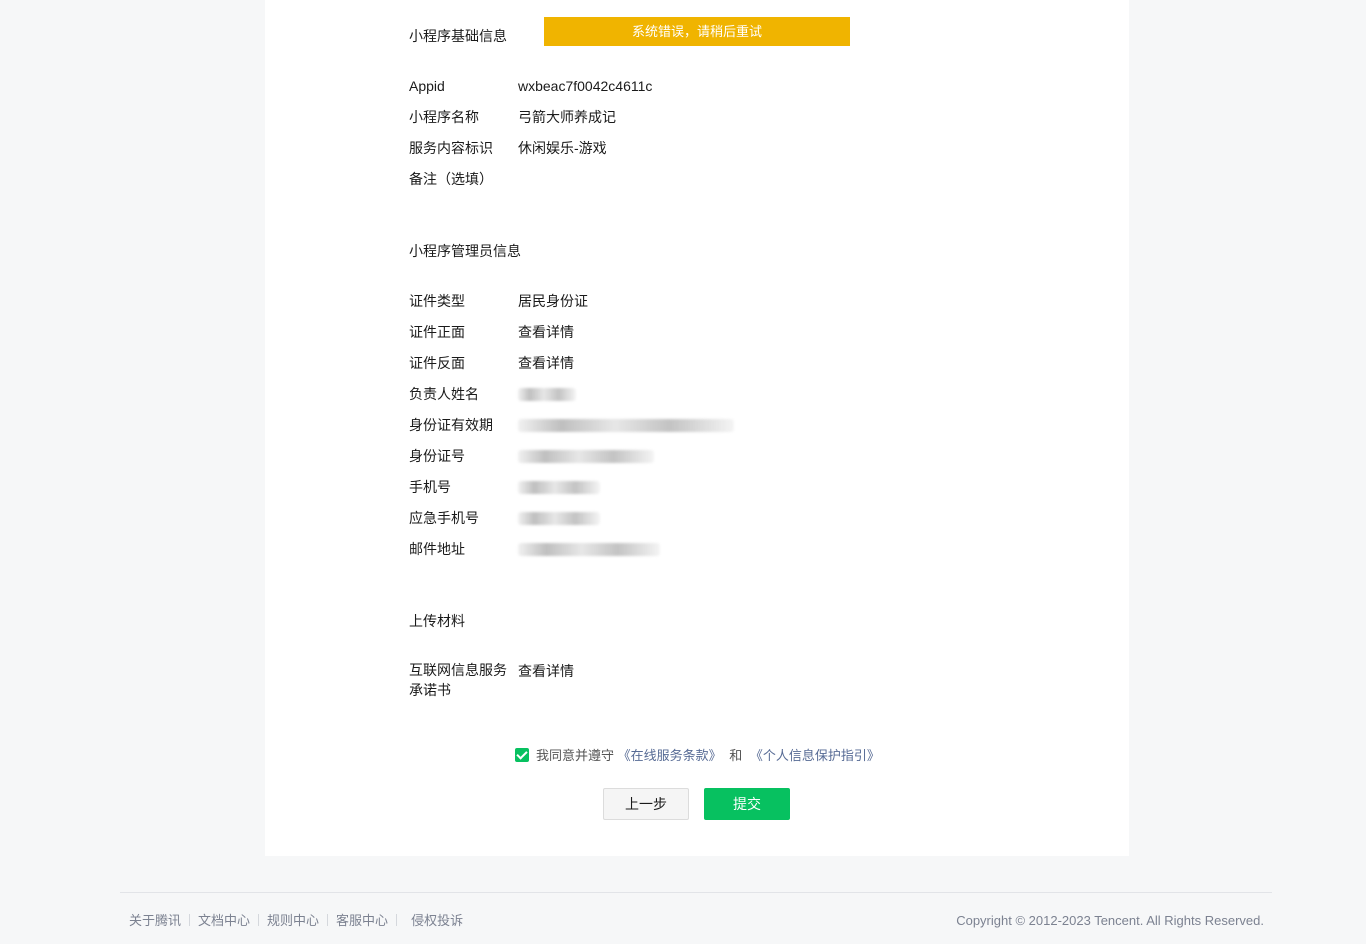 The width and height of the screenshot is (1366, 944). I want to click on privacy-link: 《个人信息保护指引》, so click(815, 755).